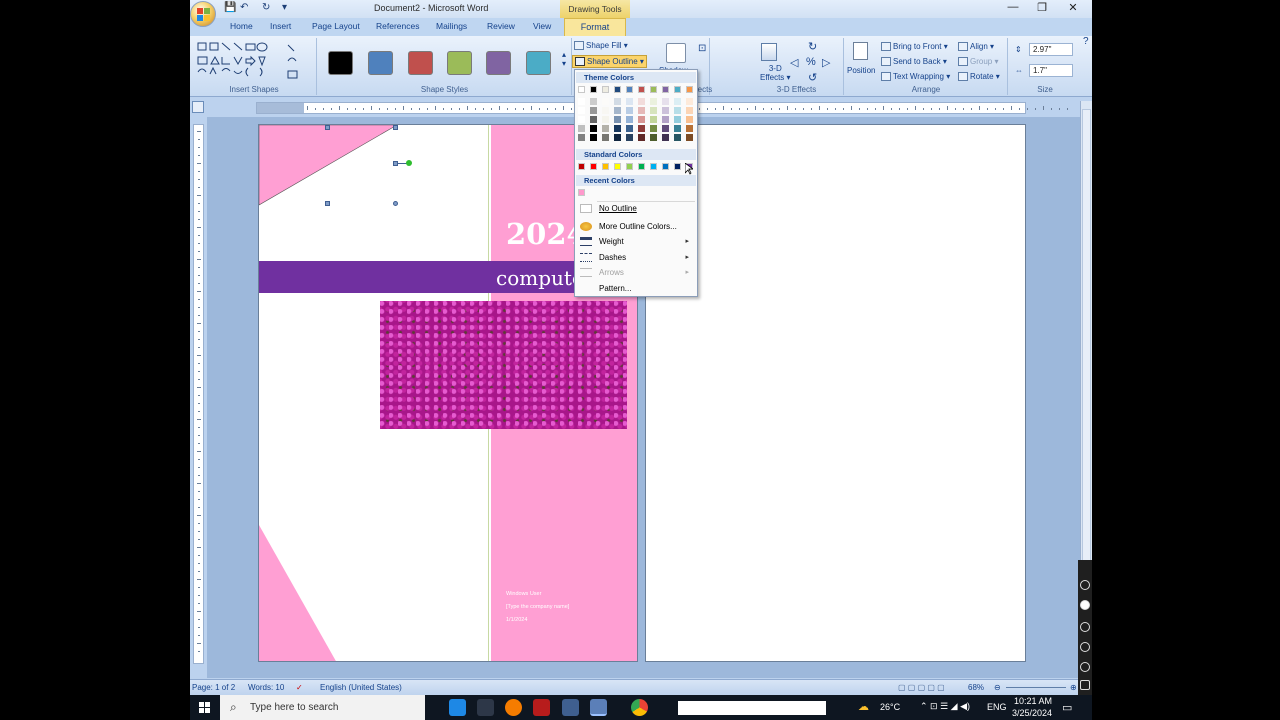 Image resolution: width=1280 pixels, height=720 pixels. Describe the element at coordinates (266, 687) in the screenshot. I see `word-count: Words: 10` at that location.